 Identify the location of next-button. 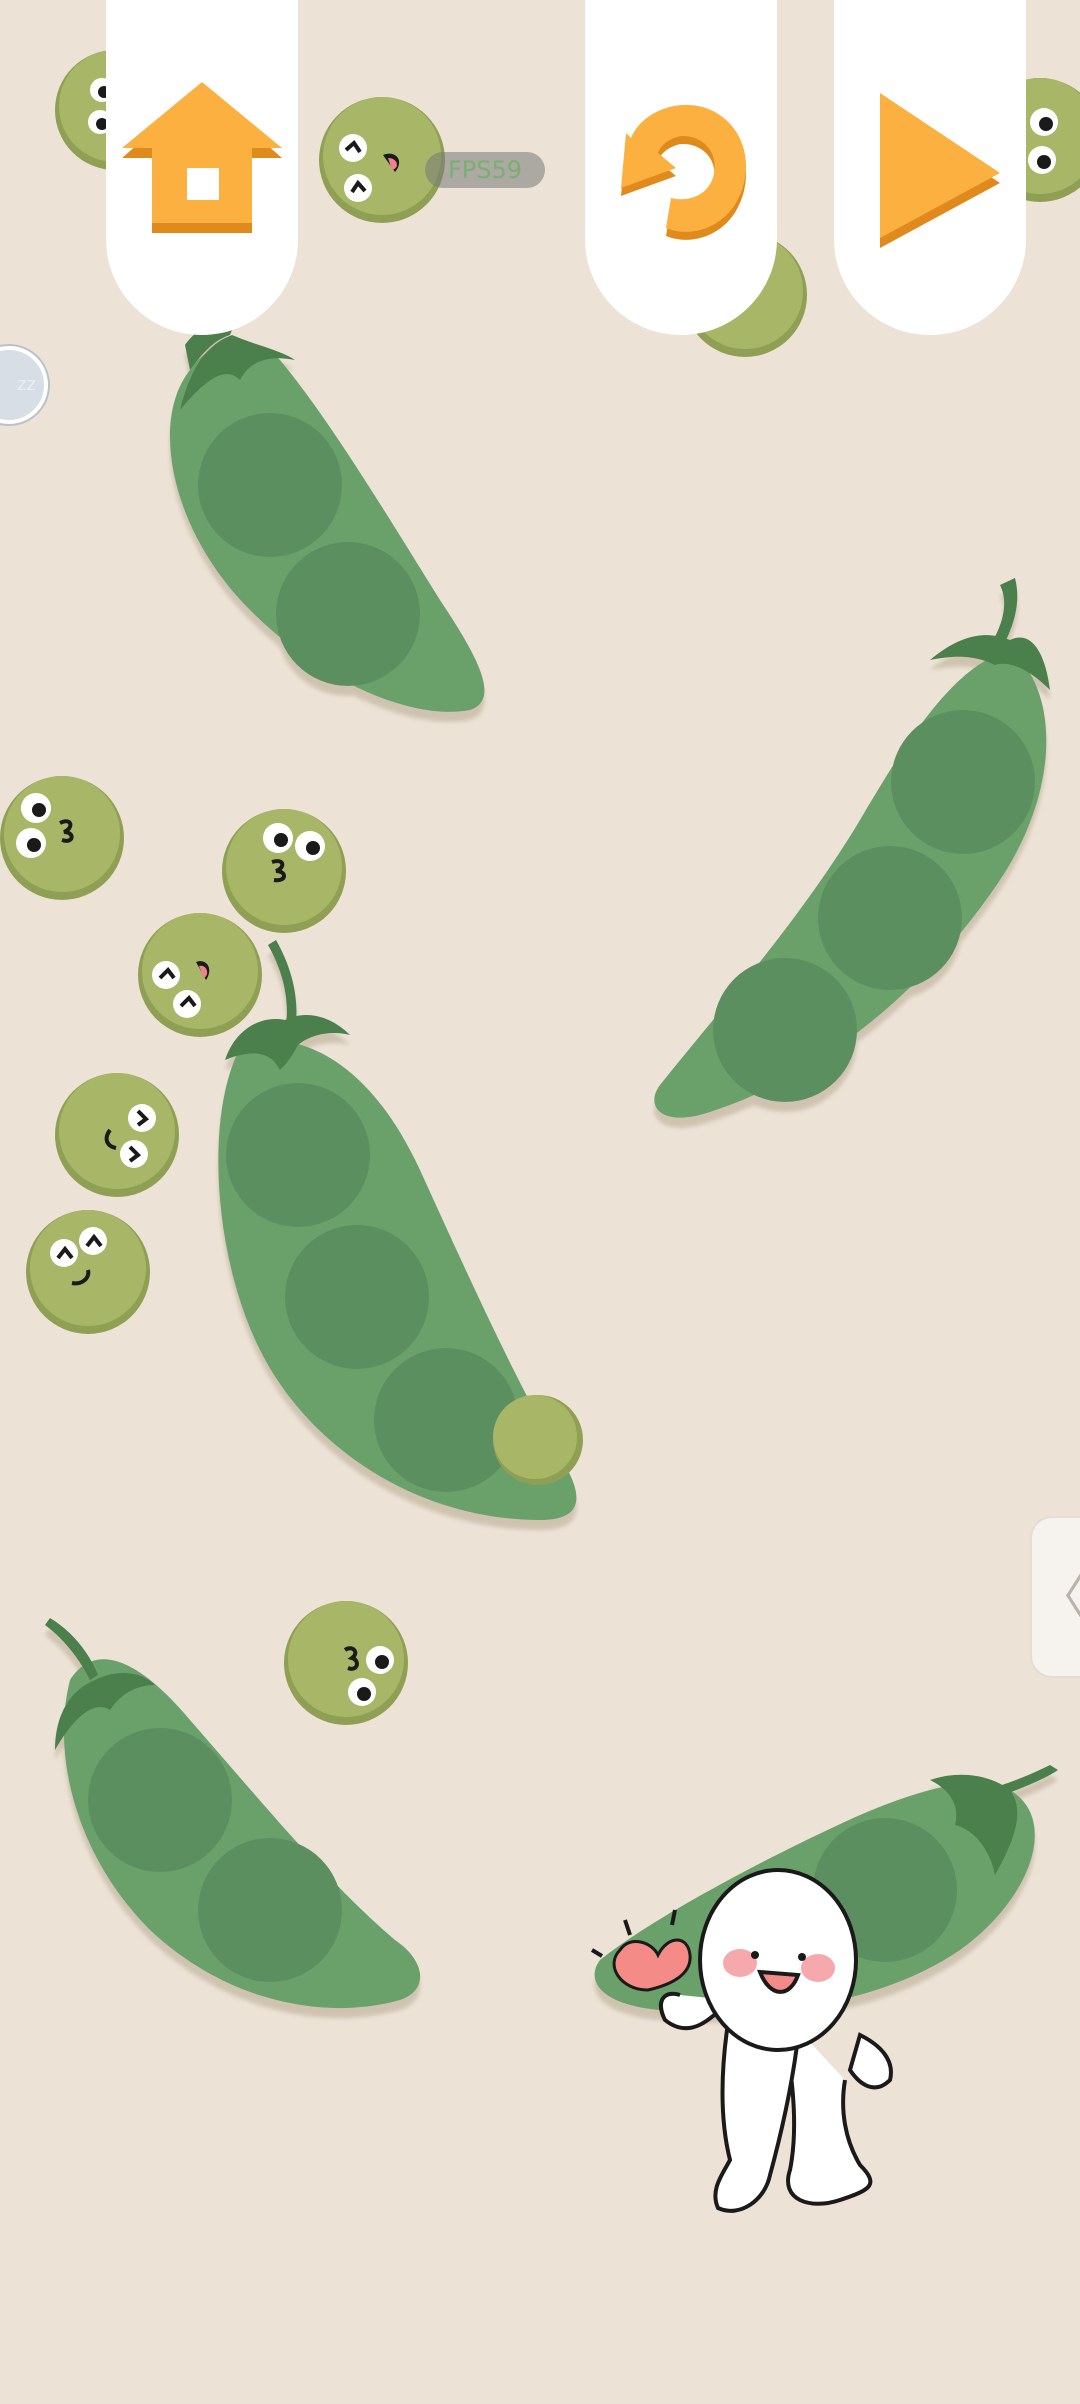
(930, 167).